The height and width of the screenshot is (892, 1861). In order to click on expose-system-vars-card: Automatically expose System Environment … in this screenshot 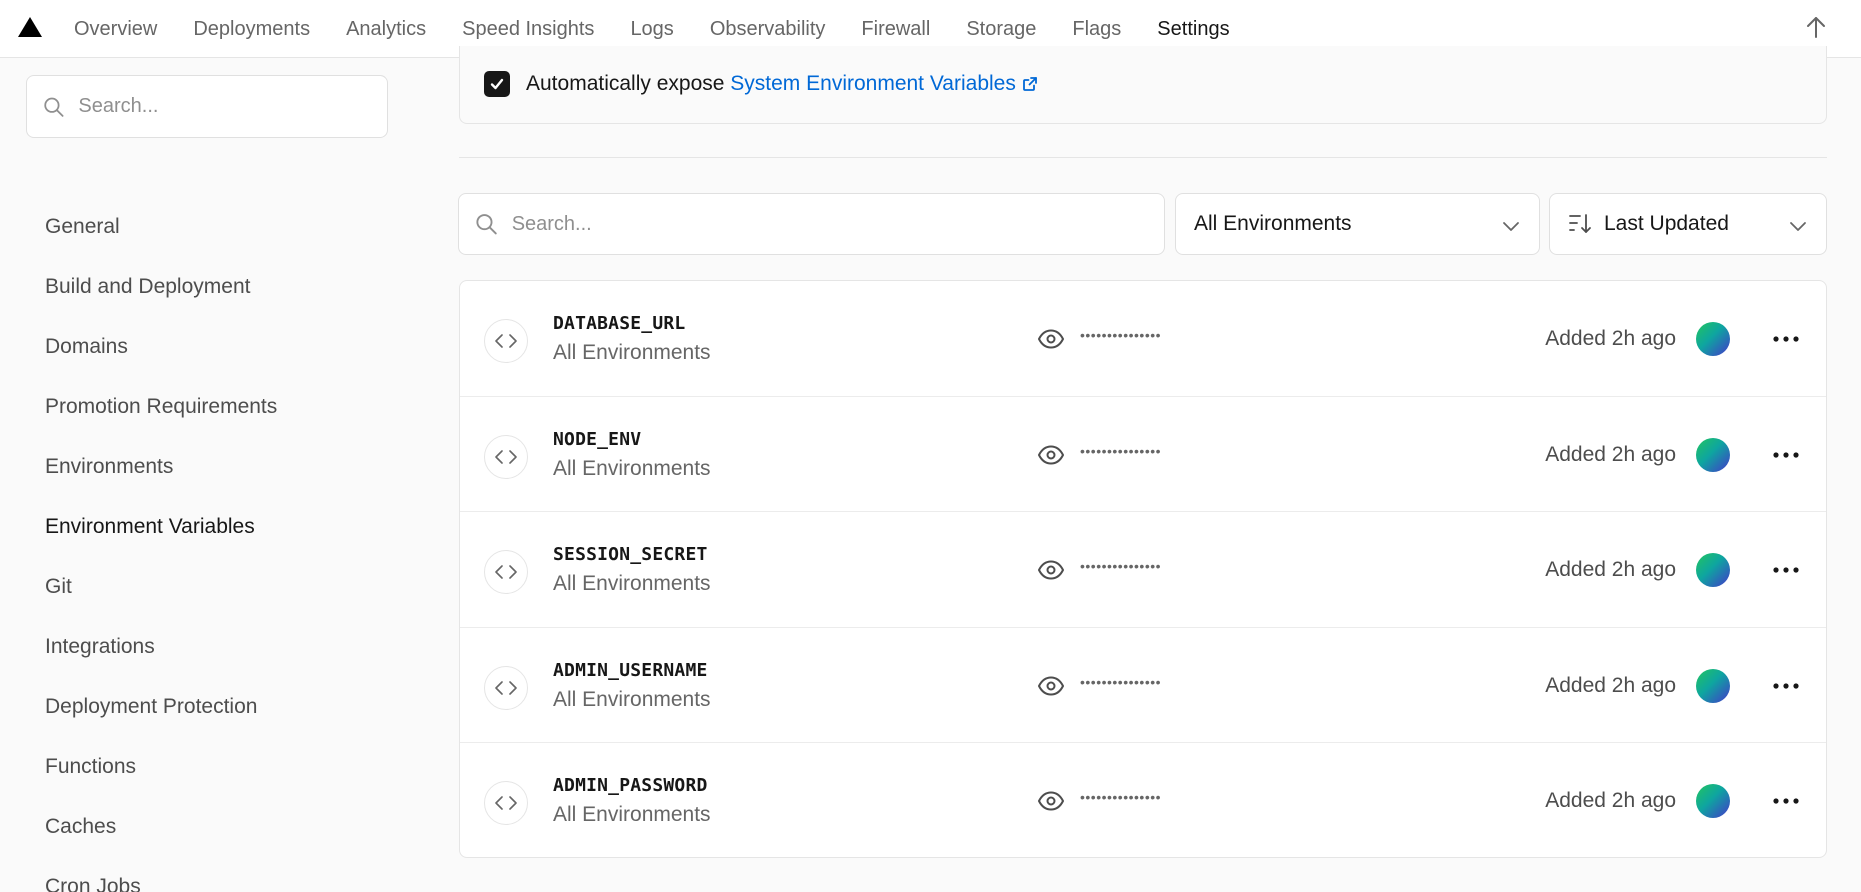, I will do `click(1143, 85)`.